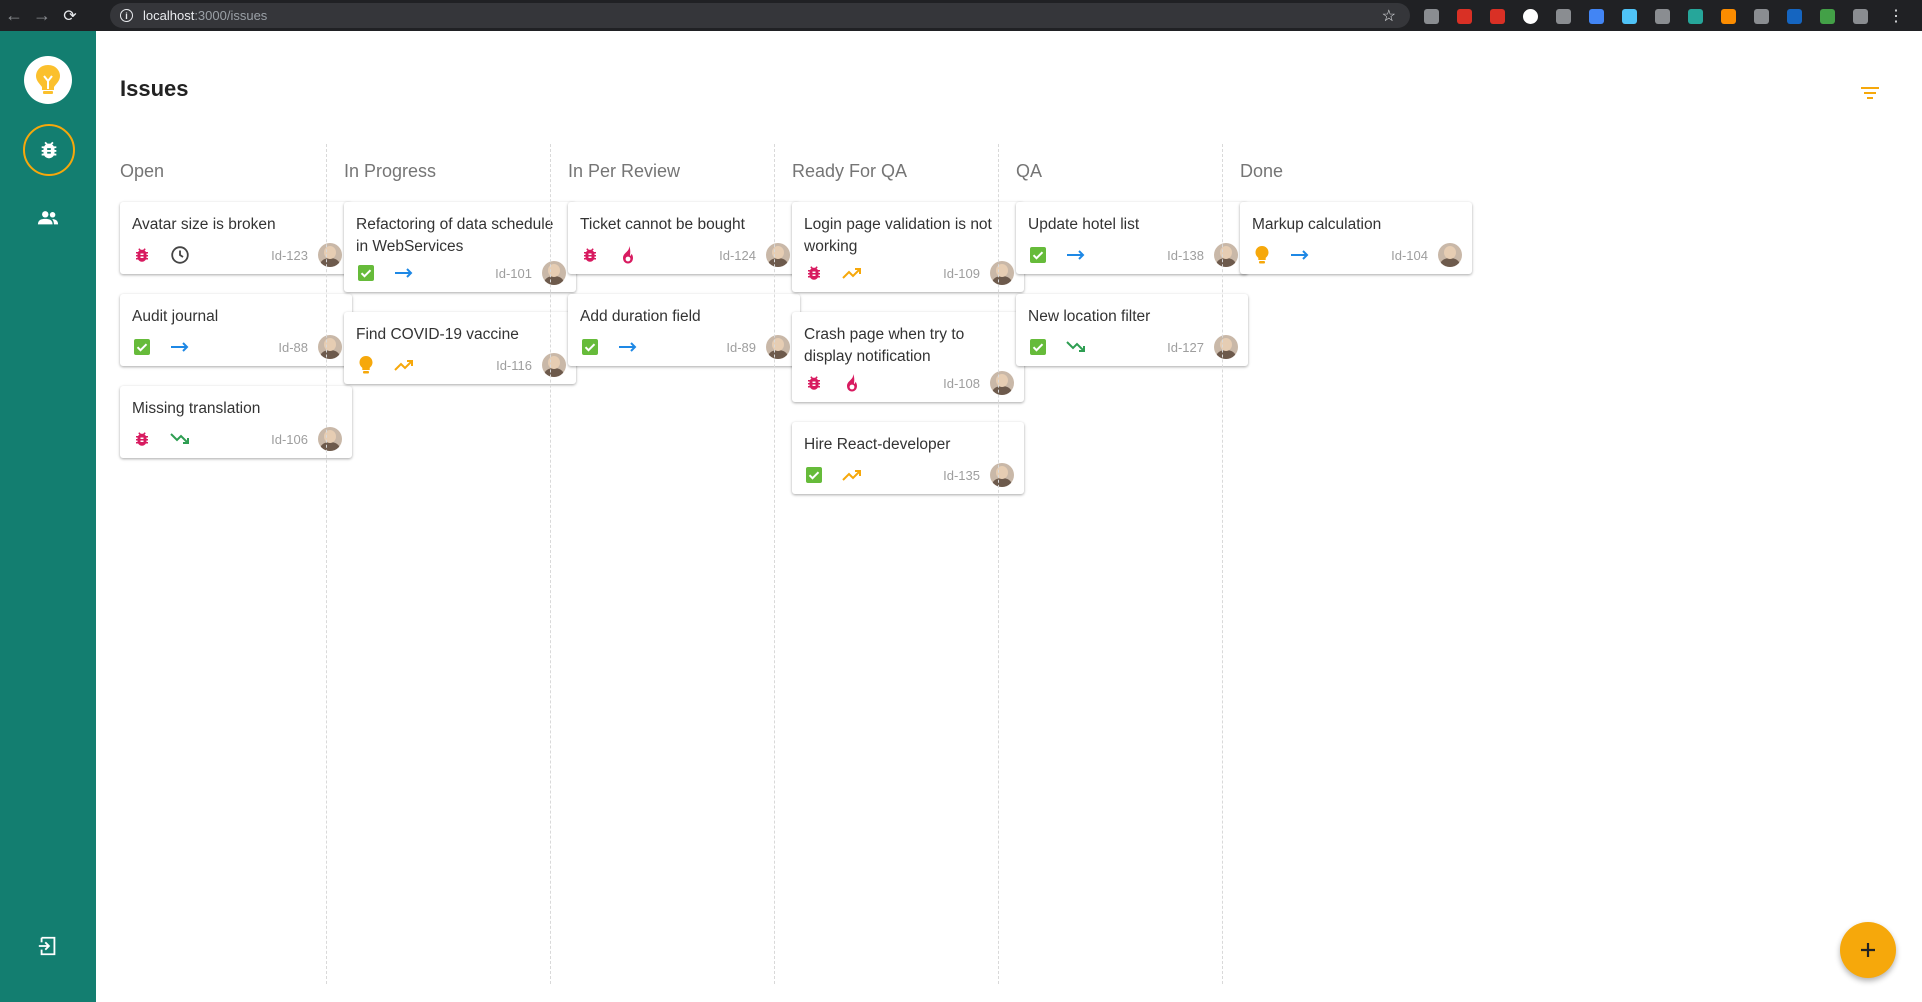  I want to click on logout-icon, so click(48, 946).